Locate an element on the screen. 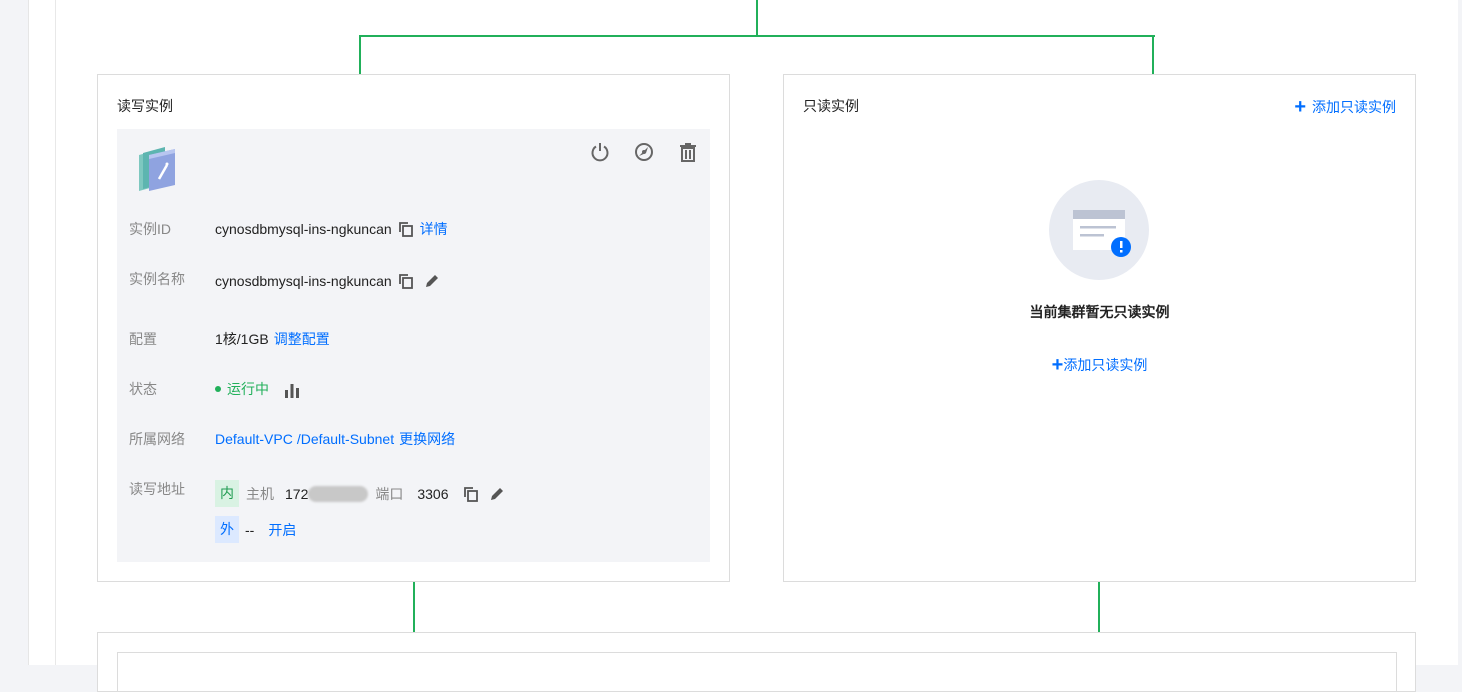  connector-right-drop is located at coordinates (1153, 55).